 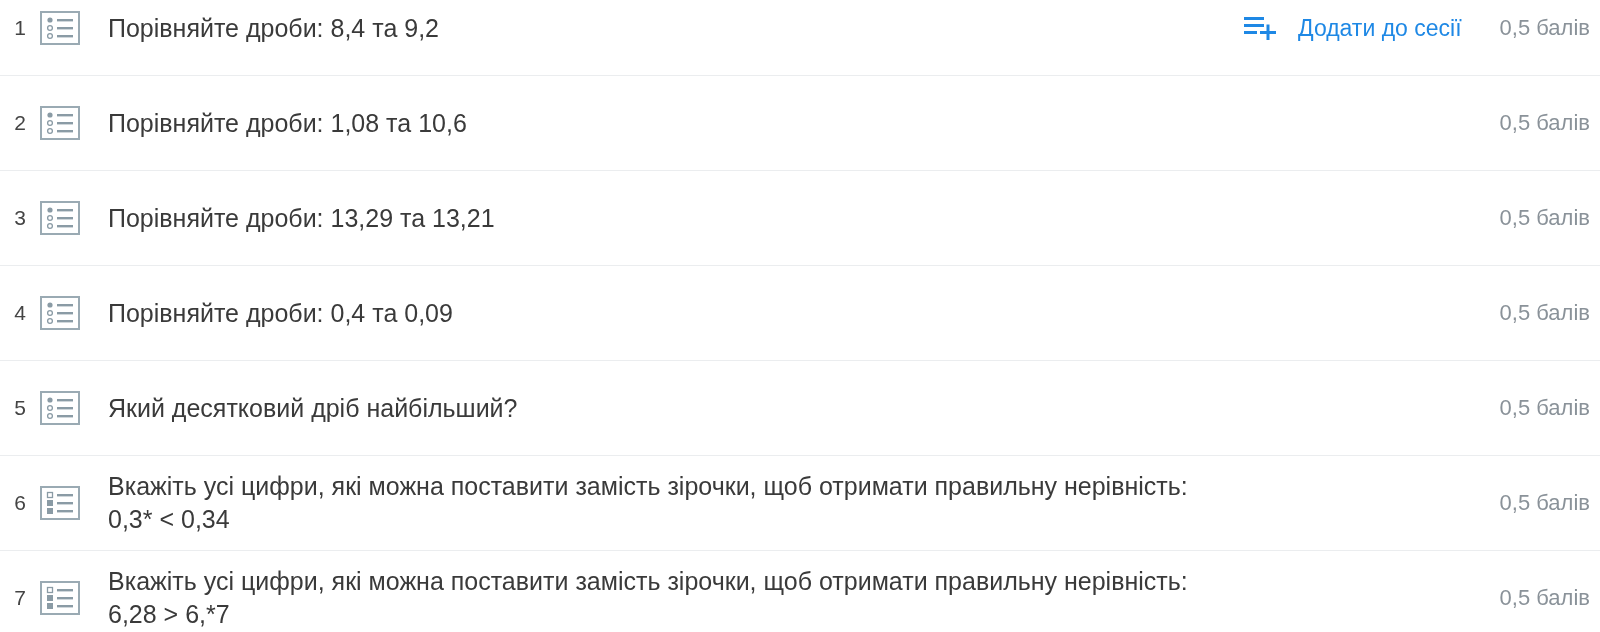 I want to click on question-text: Вкажіть усі цифри, які можна поставити замість зірочки, щоб отримати правильну нерівність: 6,28 > 6,*7, so click(x=653, y=598).